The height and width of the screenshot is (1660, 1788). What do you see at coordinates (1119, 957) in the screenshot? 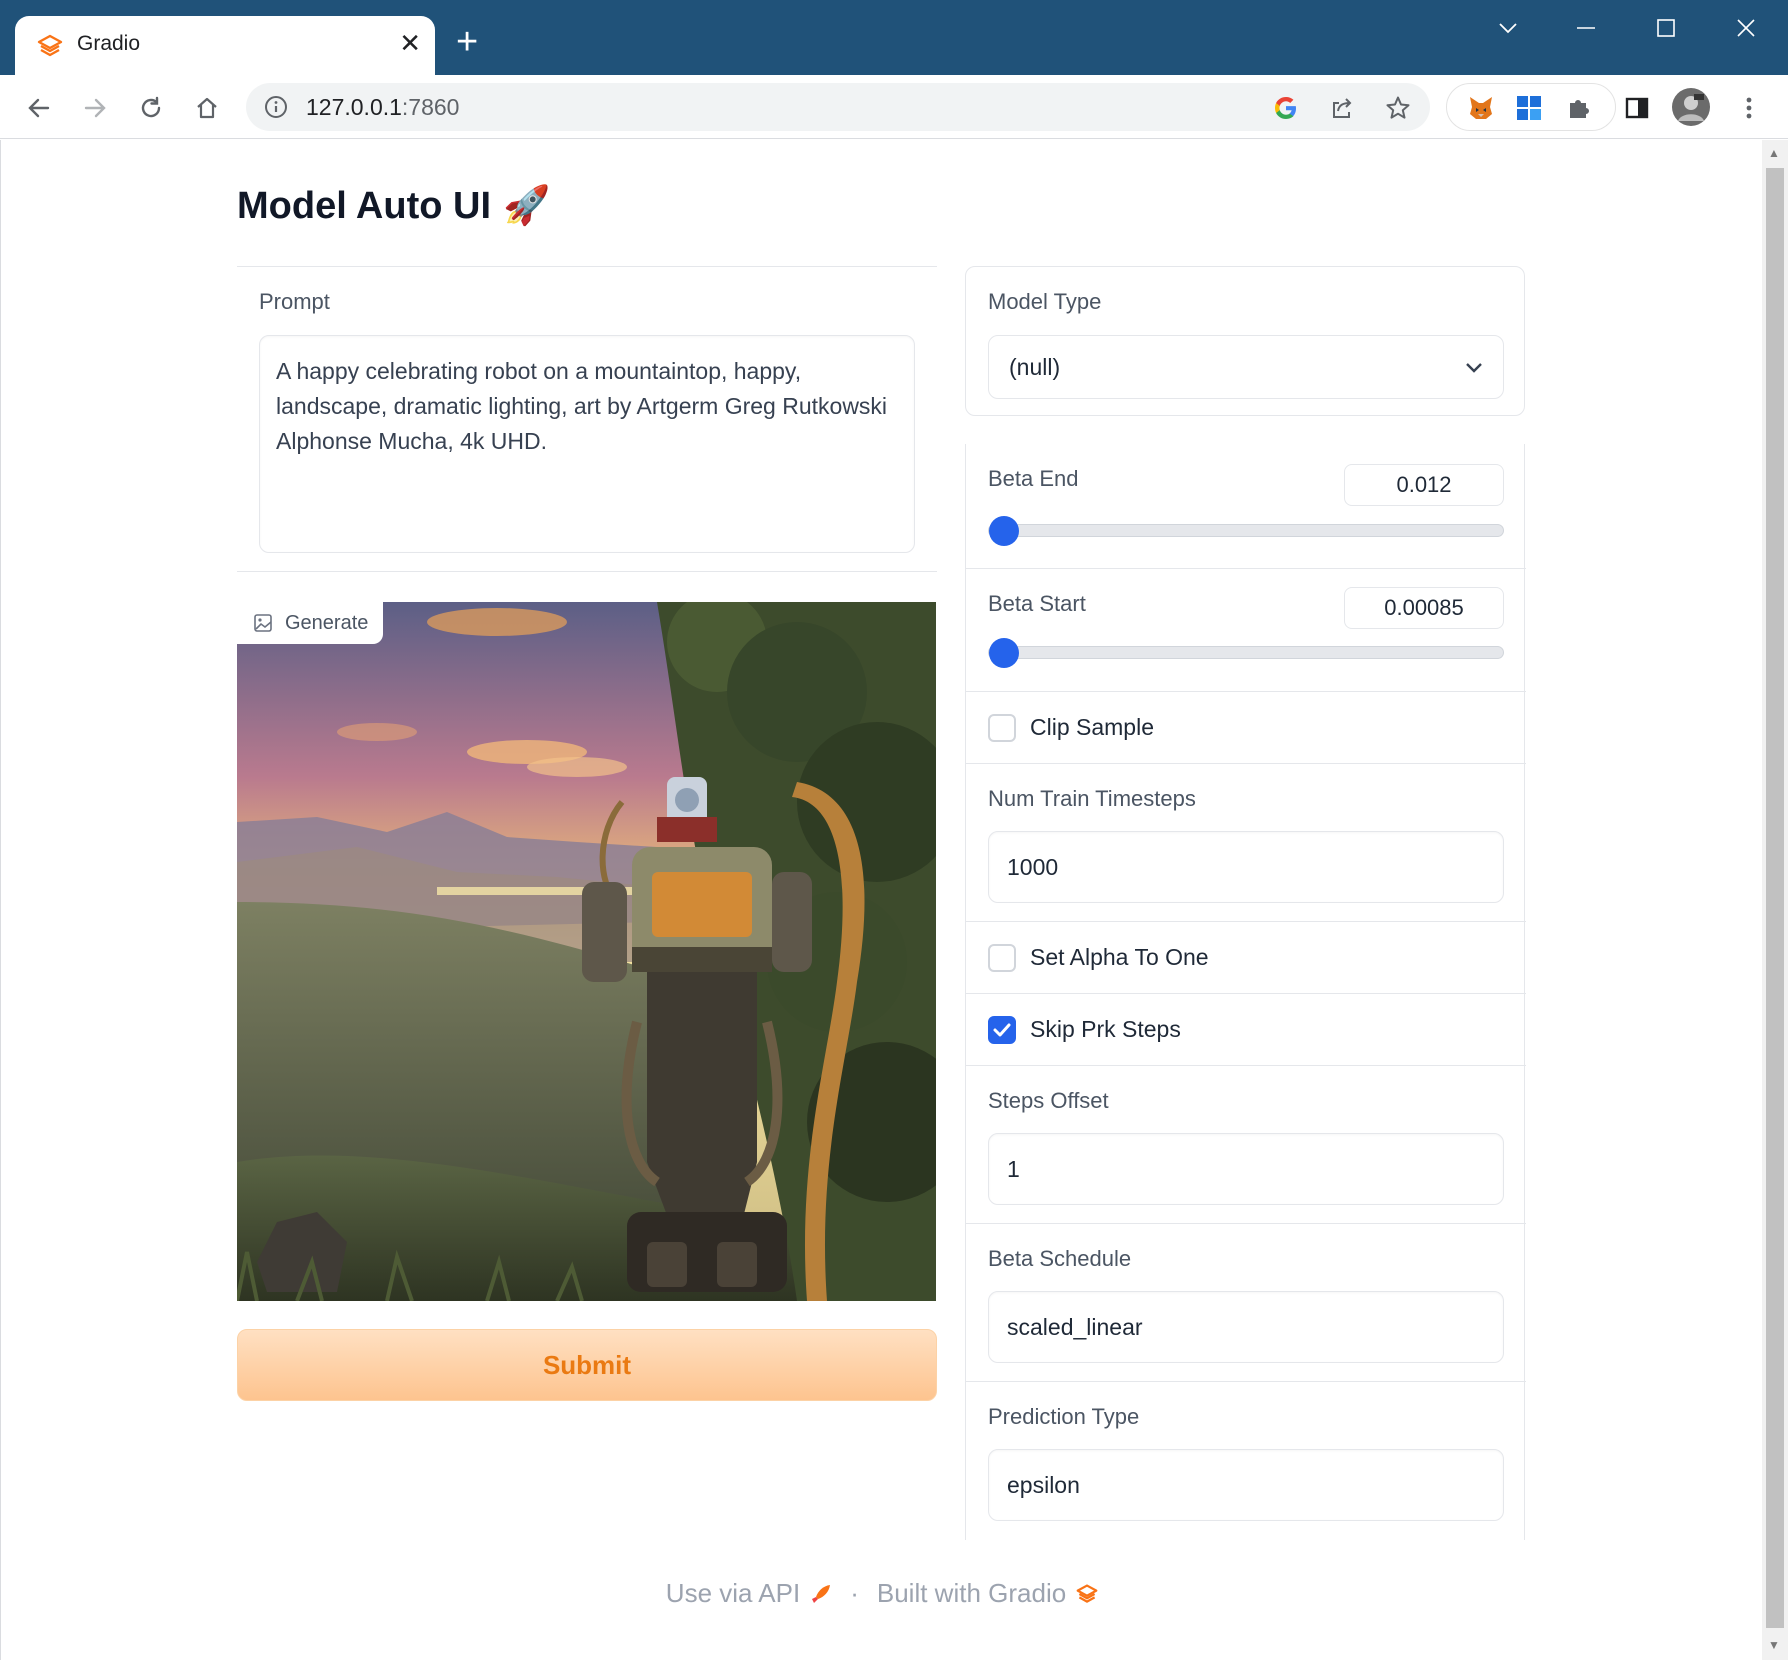
I see `set-alpha-to-one-label: Set Alpha To One` at bounding box center [1119, 957].